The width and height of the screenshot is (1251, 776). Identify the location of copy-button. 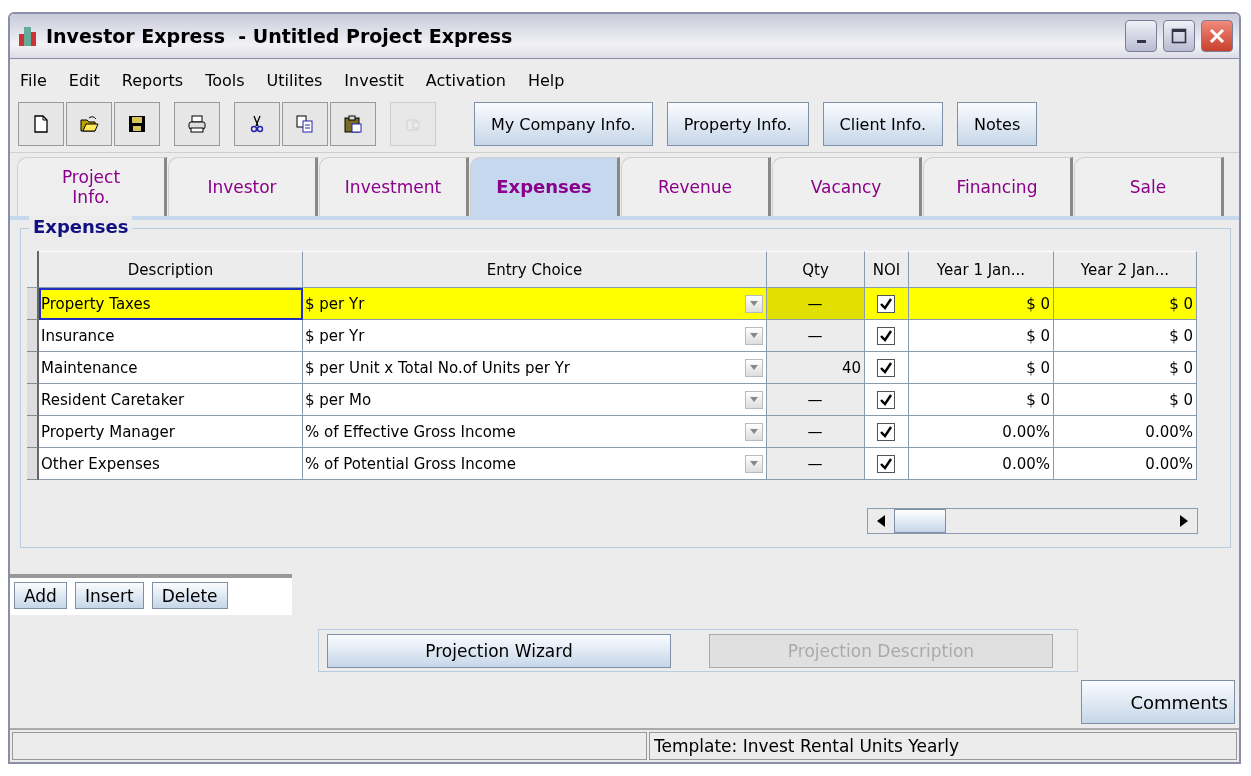
(305, 124).